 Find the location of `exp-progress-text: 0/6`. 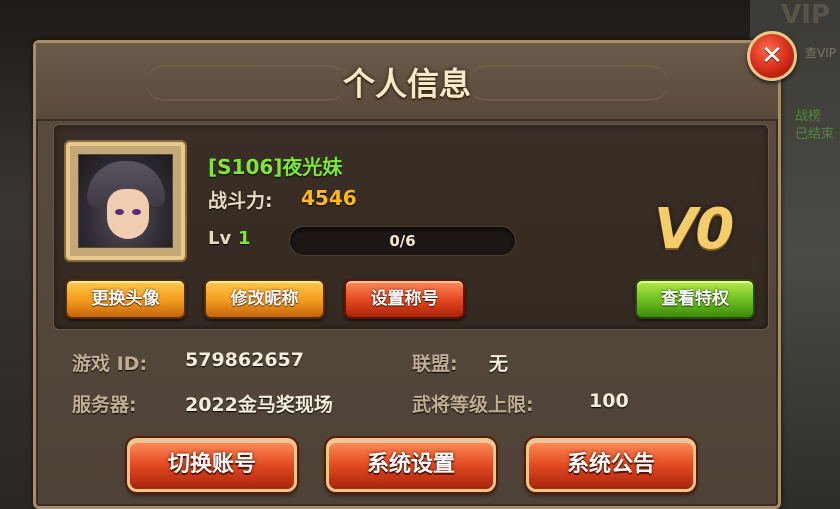

exp-progress-text: 0/6 is located at coordinates (402, 241).